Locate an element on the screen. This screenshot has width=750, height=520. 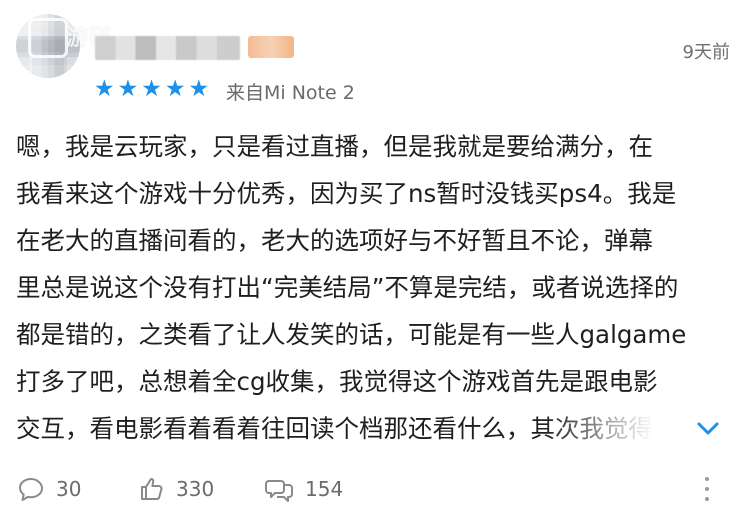
comment-line: 嗯，我是云玩家，只是看过直播，但是我就是要给满分，在 is located at coordinates (334, 146).